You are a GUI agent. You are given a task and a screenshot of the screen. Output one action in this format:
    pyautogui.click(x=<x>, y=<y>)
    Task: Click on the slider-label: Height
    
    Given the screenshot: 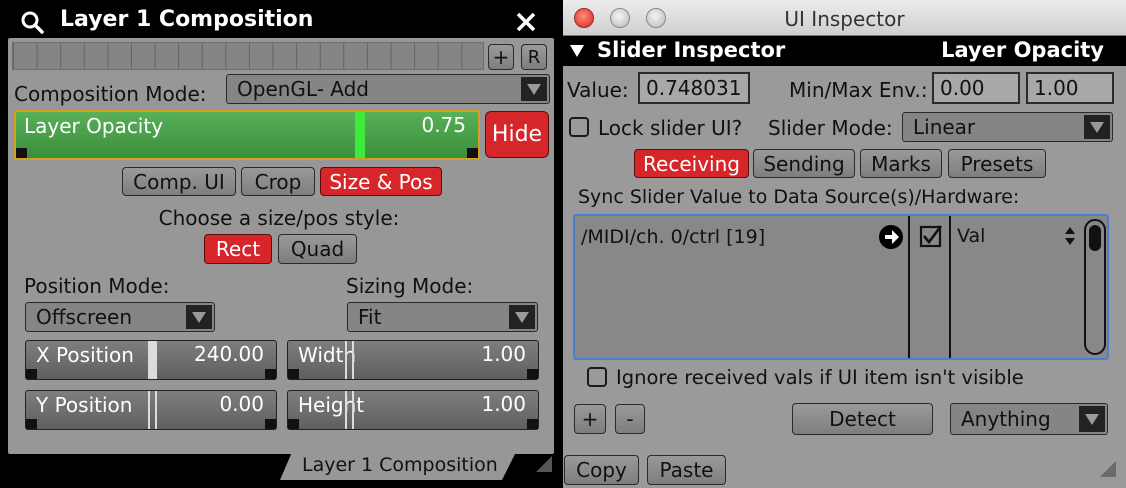 What is the action you would take?
    pyautogui.click(x=331, y=405)
    